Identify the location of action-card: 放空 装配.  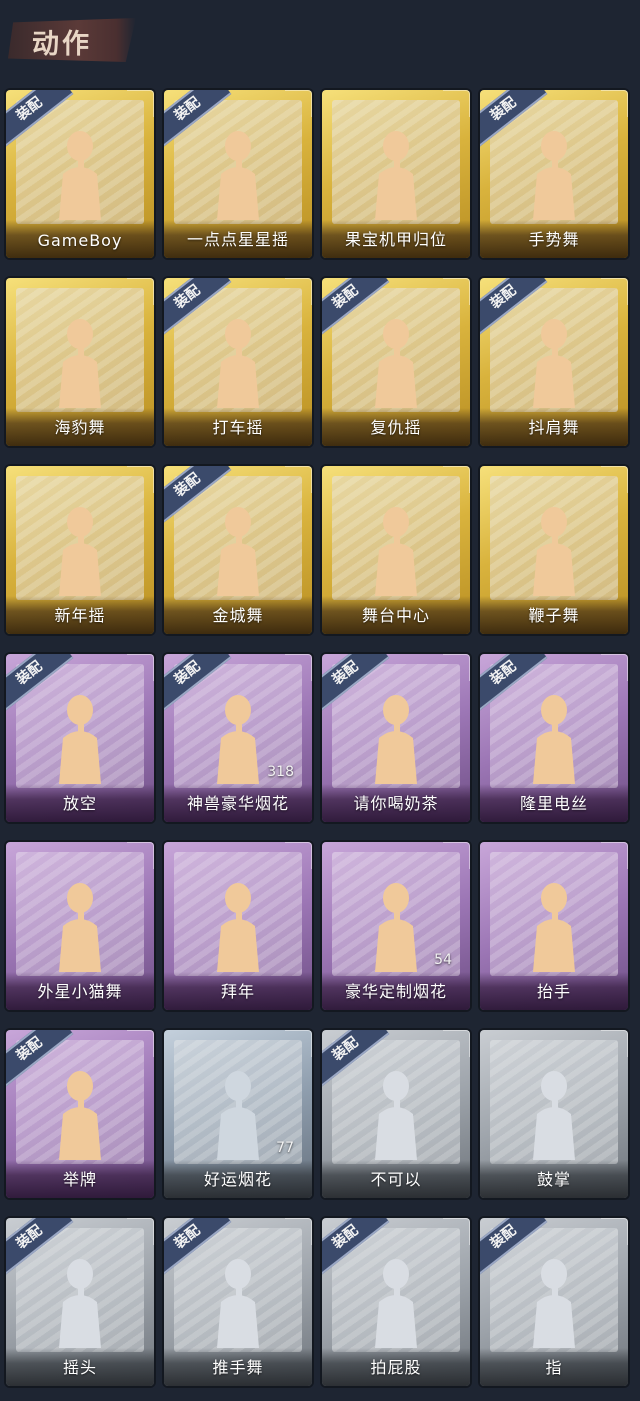
(80, 738).